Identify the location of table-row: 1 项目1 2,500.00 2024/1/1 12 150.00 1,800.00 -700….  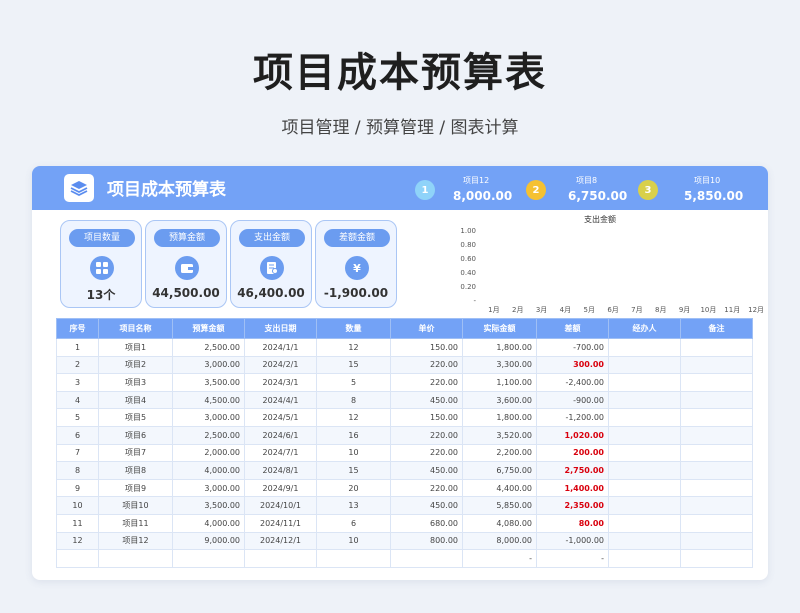
(404, 347).